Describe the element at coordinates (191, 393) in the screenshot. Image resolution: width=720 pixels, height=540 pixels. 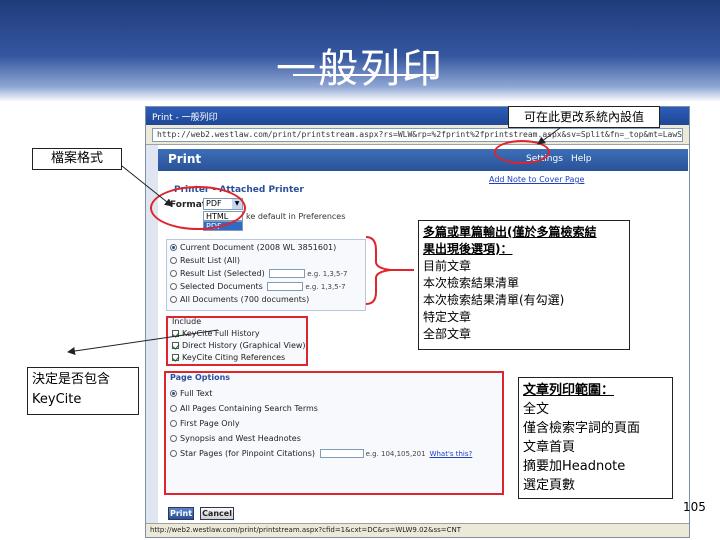
I see `radio-full-text: Full Text` at that location.